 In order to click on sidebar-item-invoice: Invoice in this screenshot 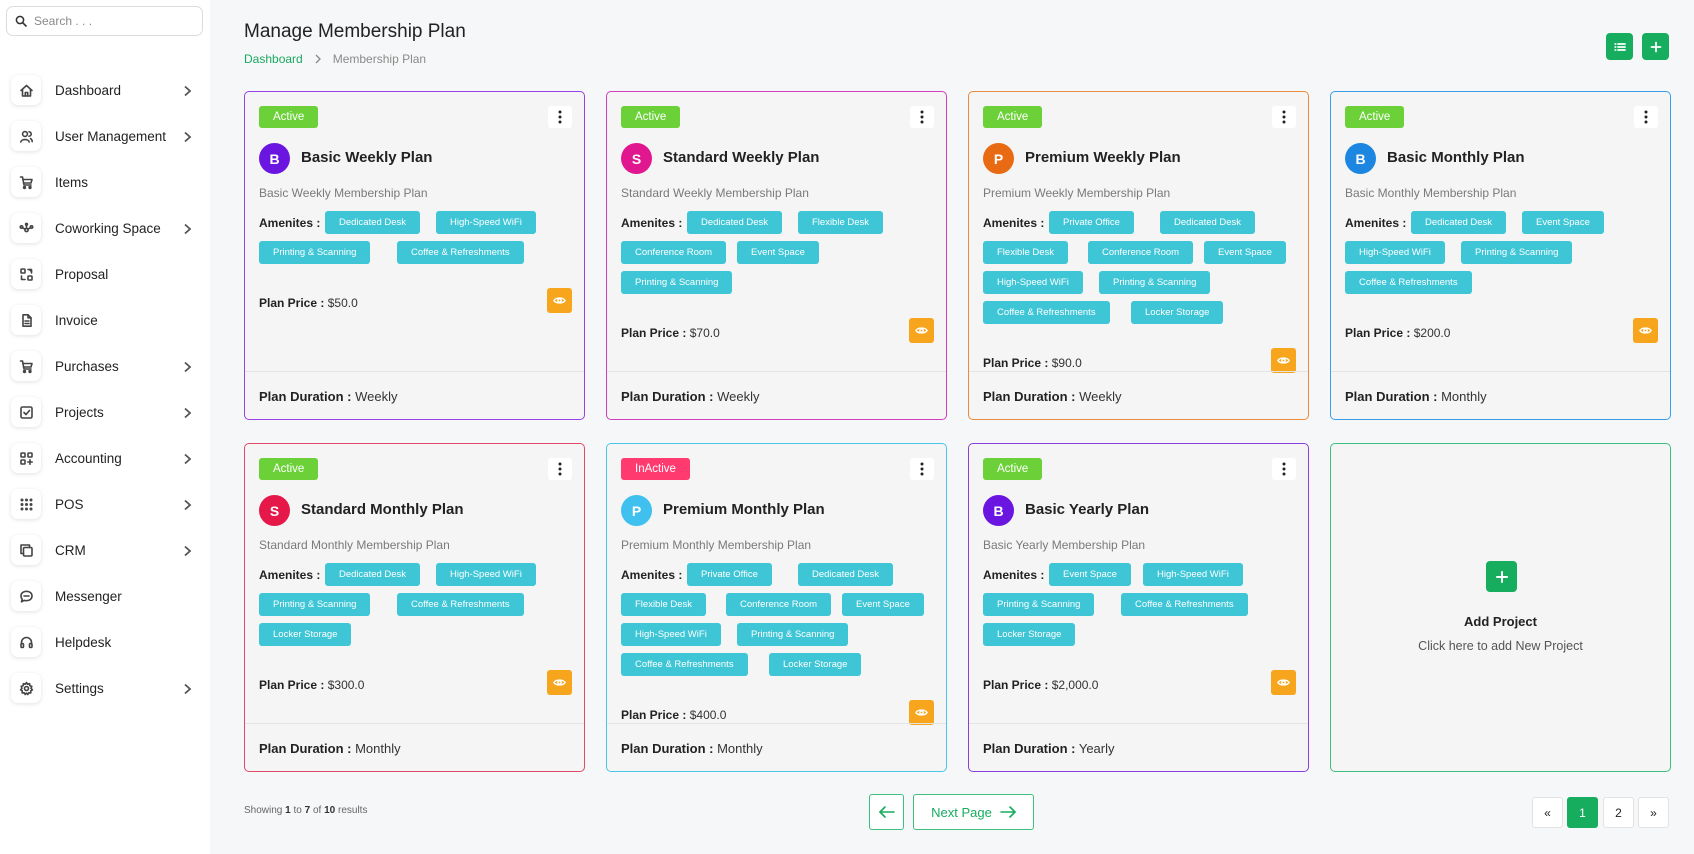, I will do `click(105, 320)`.